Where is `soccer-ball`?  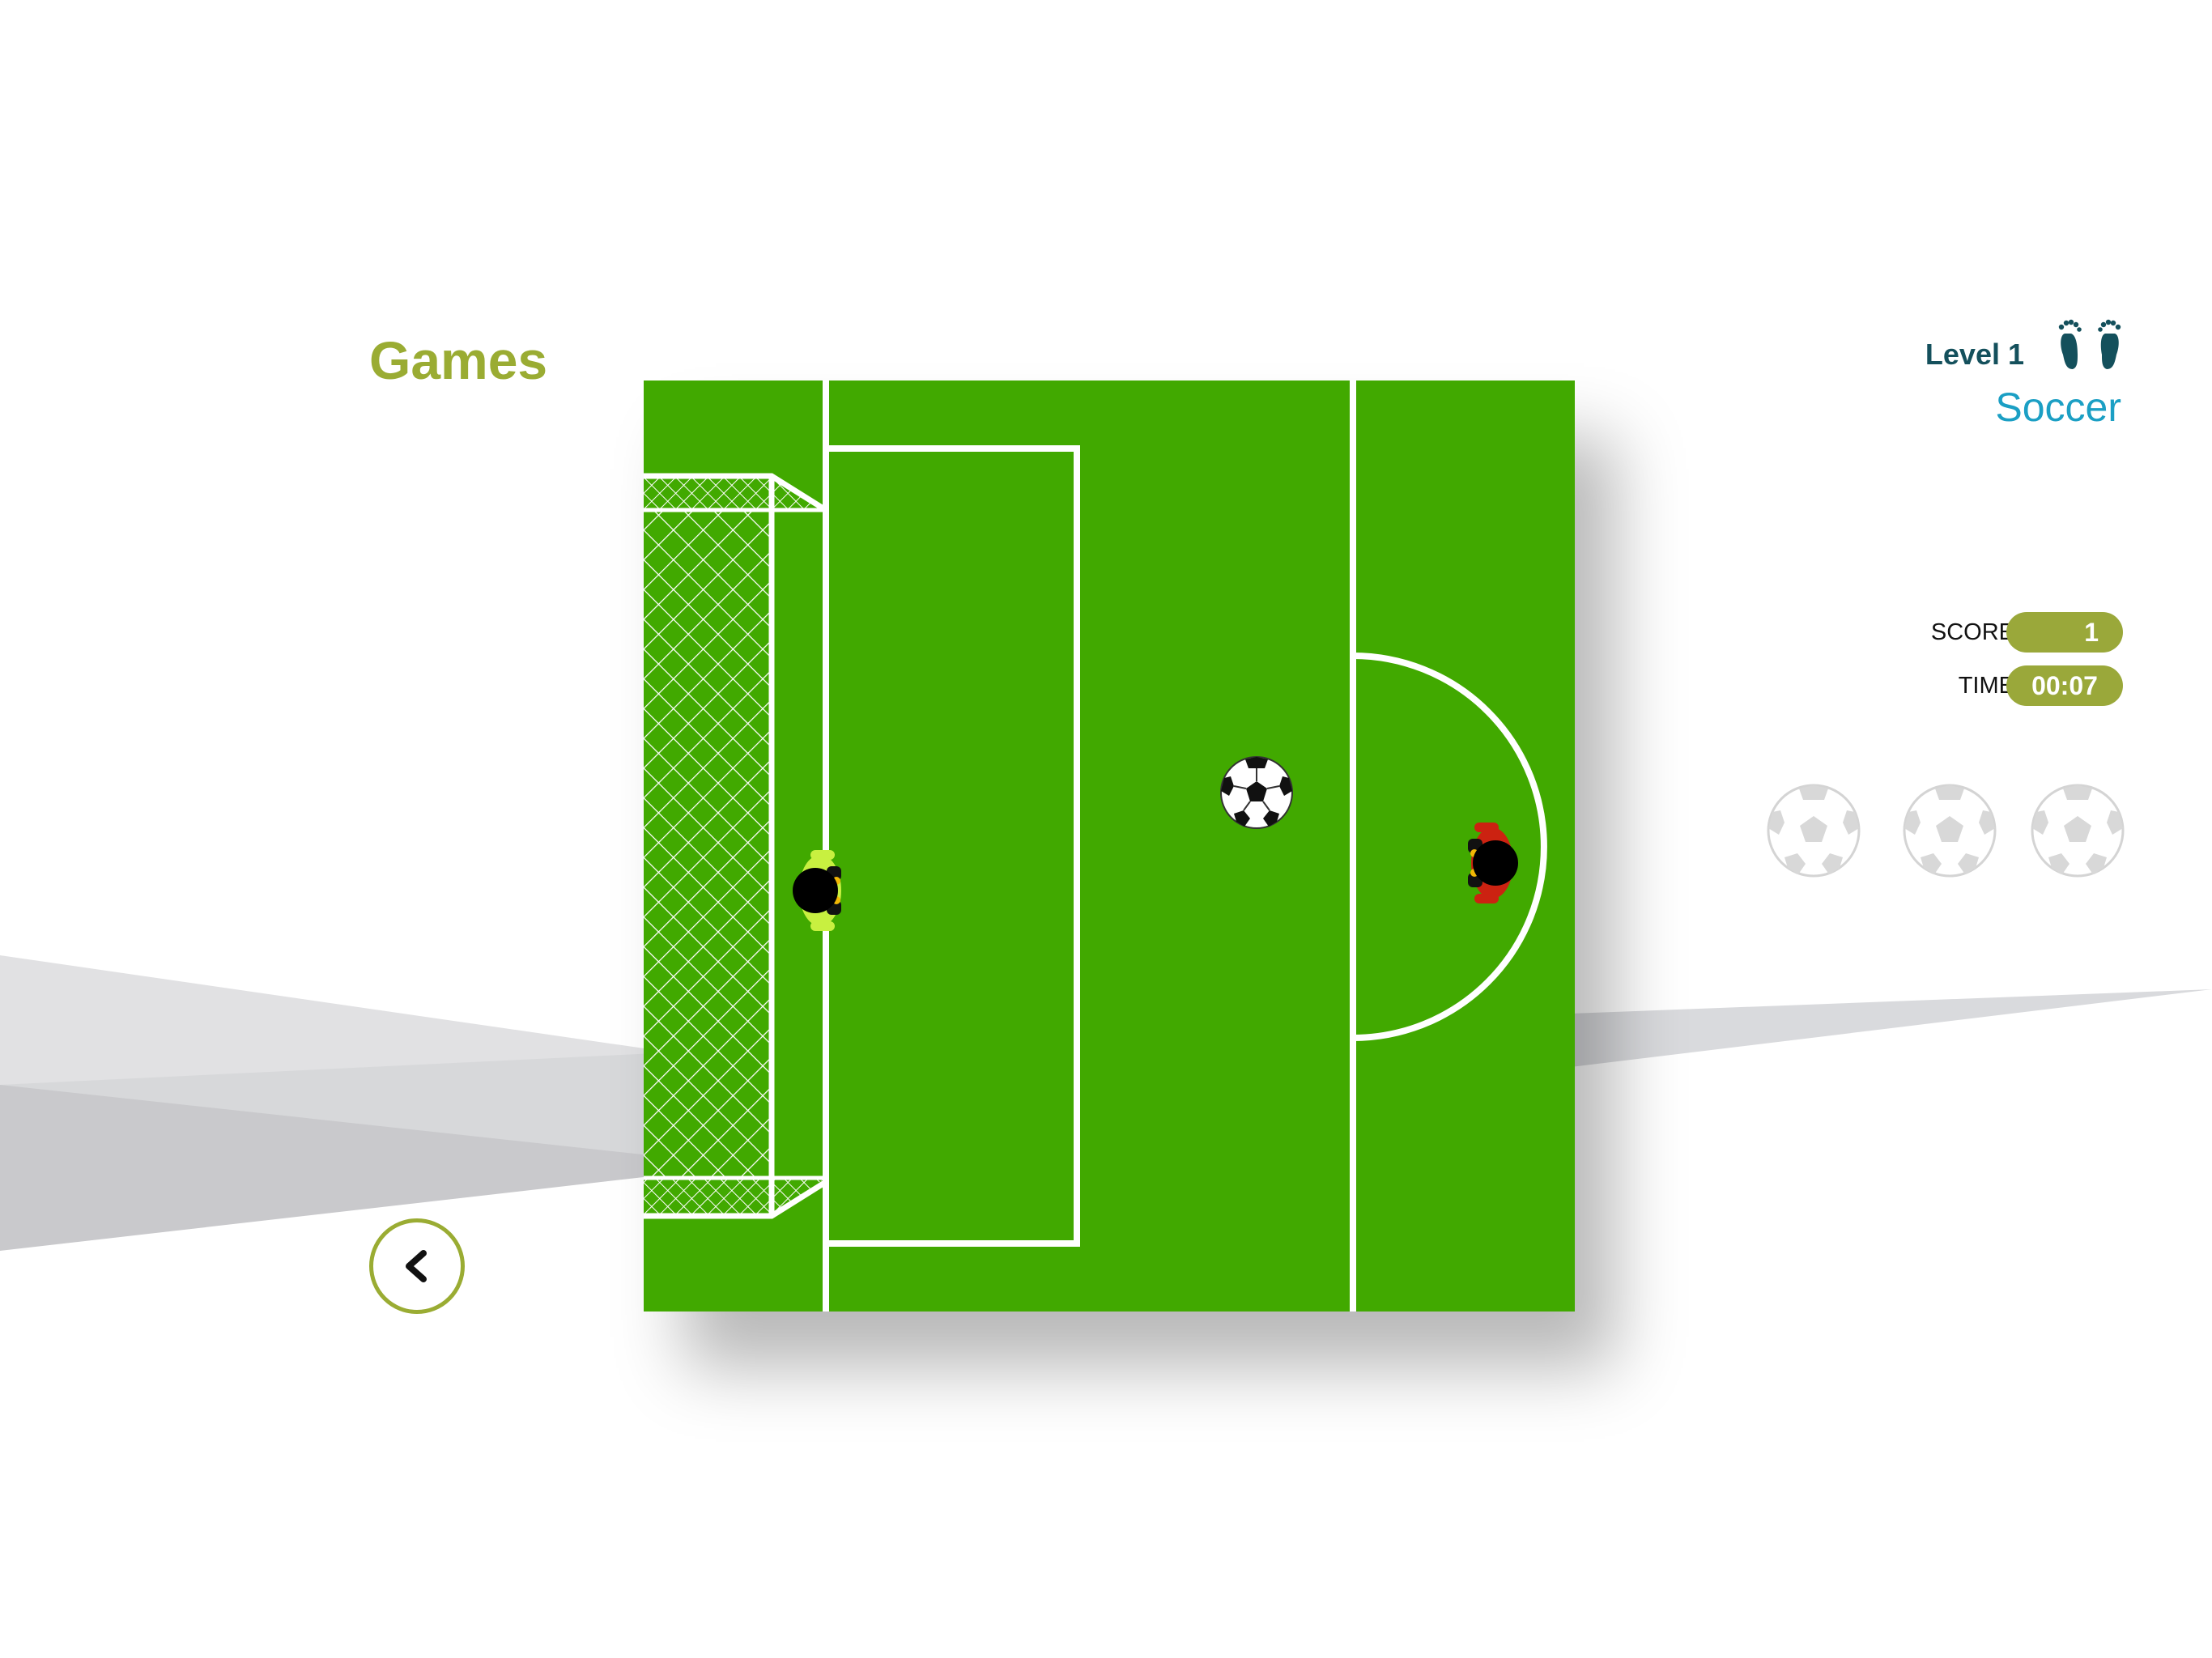 soccer-ball is located at coordinates (1256, 792).